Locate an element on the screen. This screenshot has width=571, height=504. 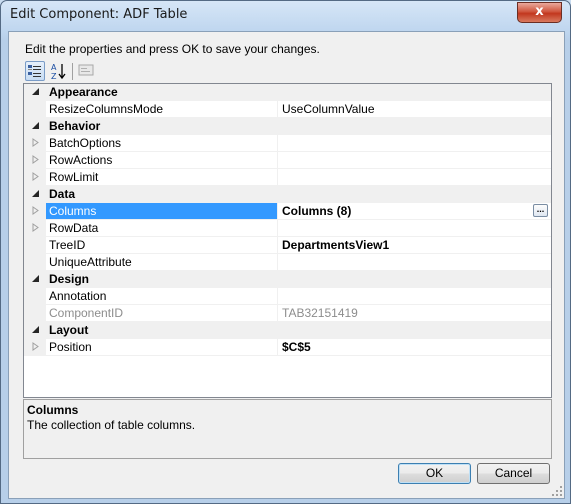
alphabetical-sort-button: A Z is located at coordinates (59, 71).